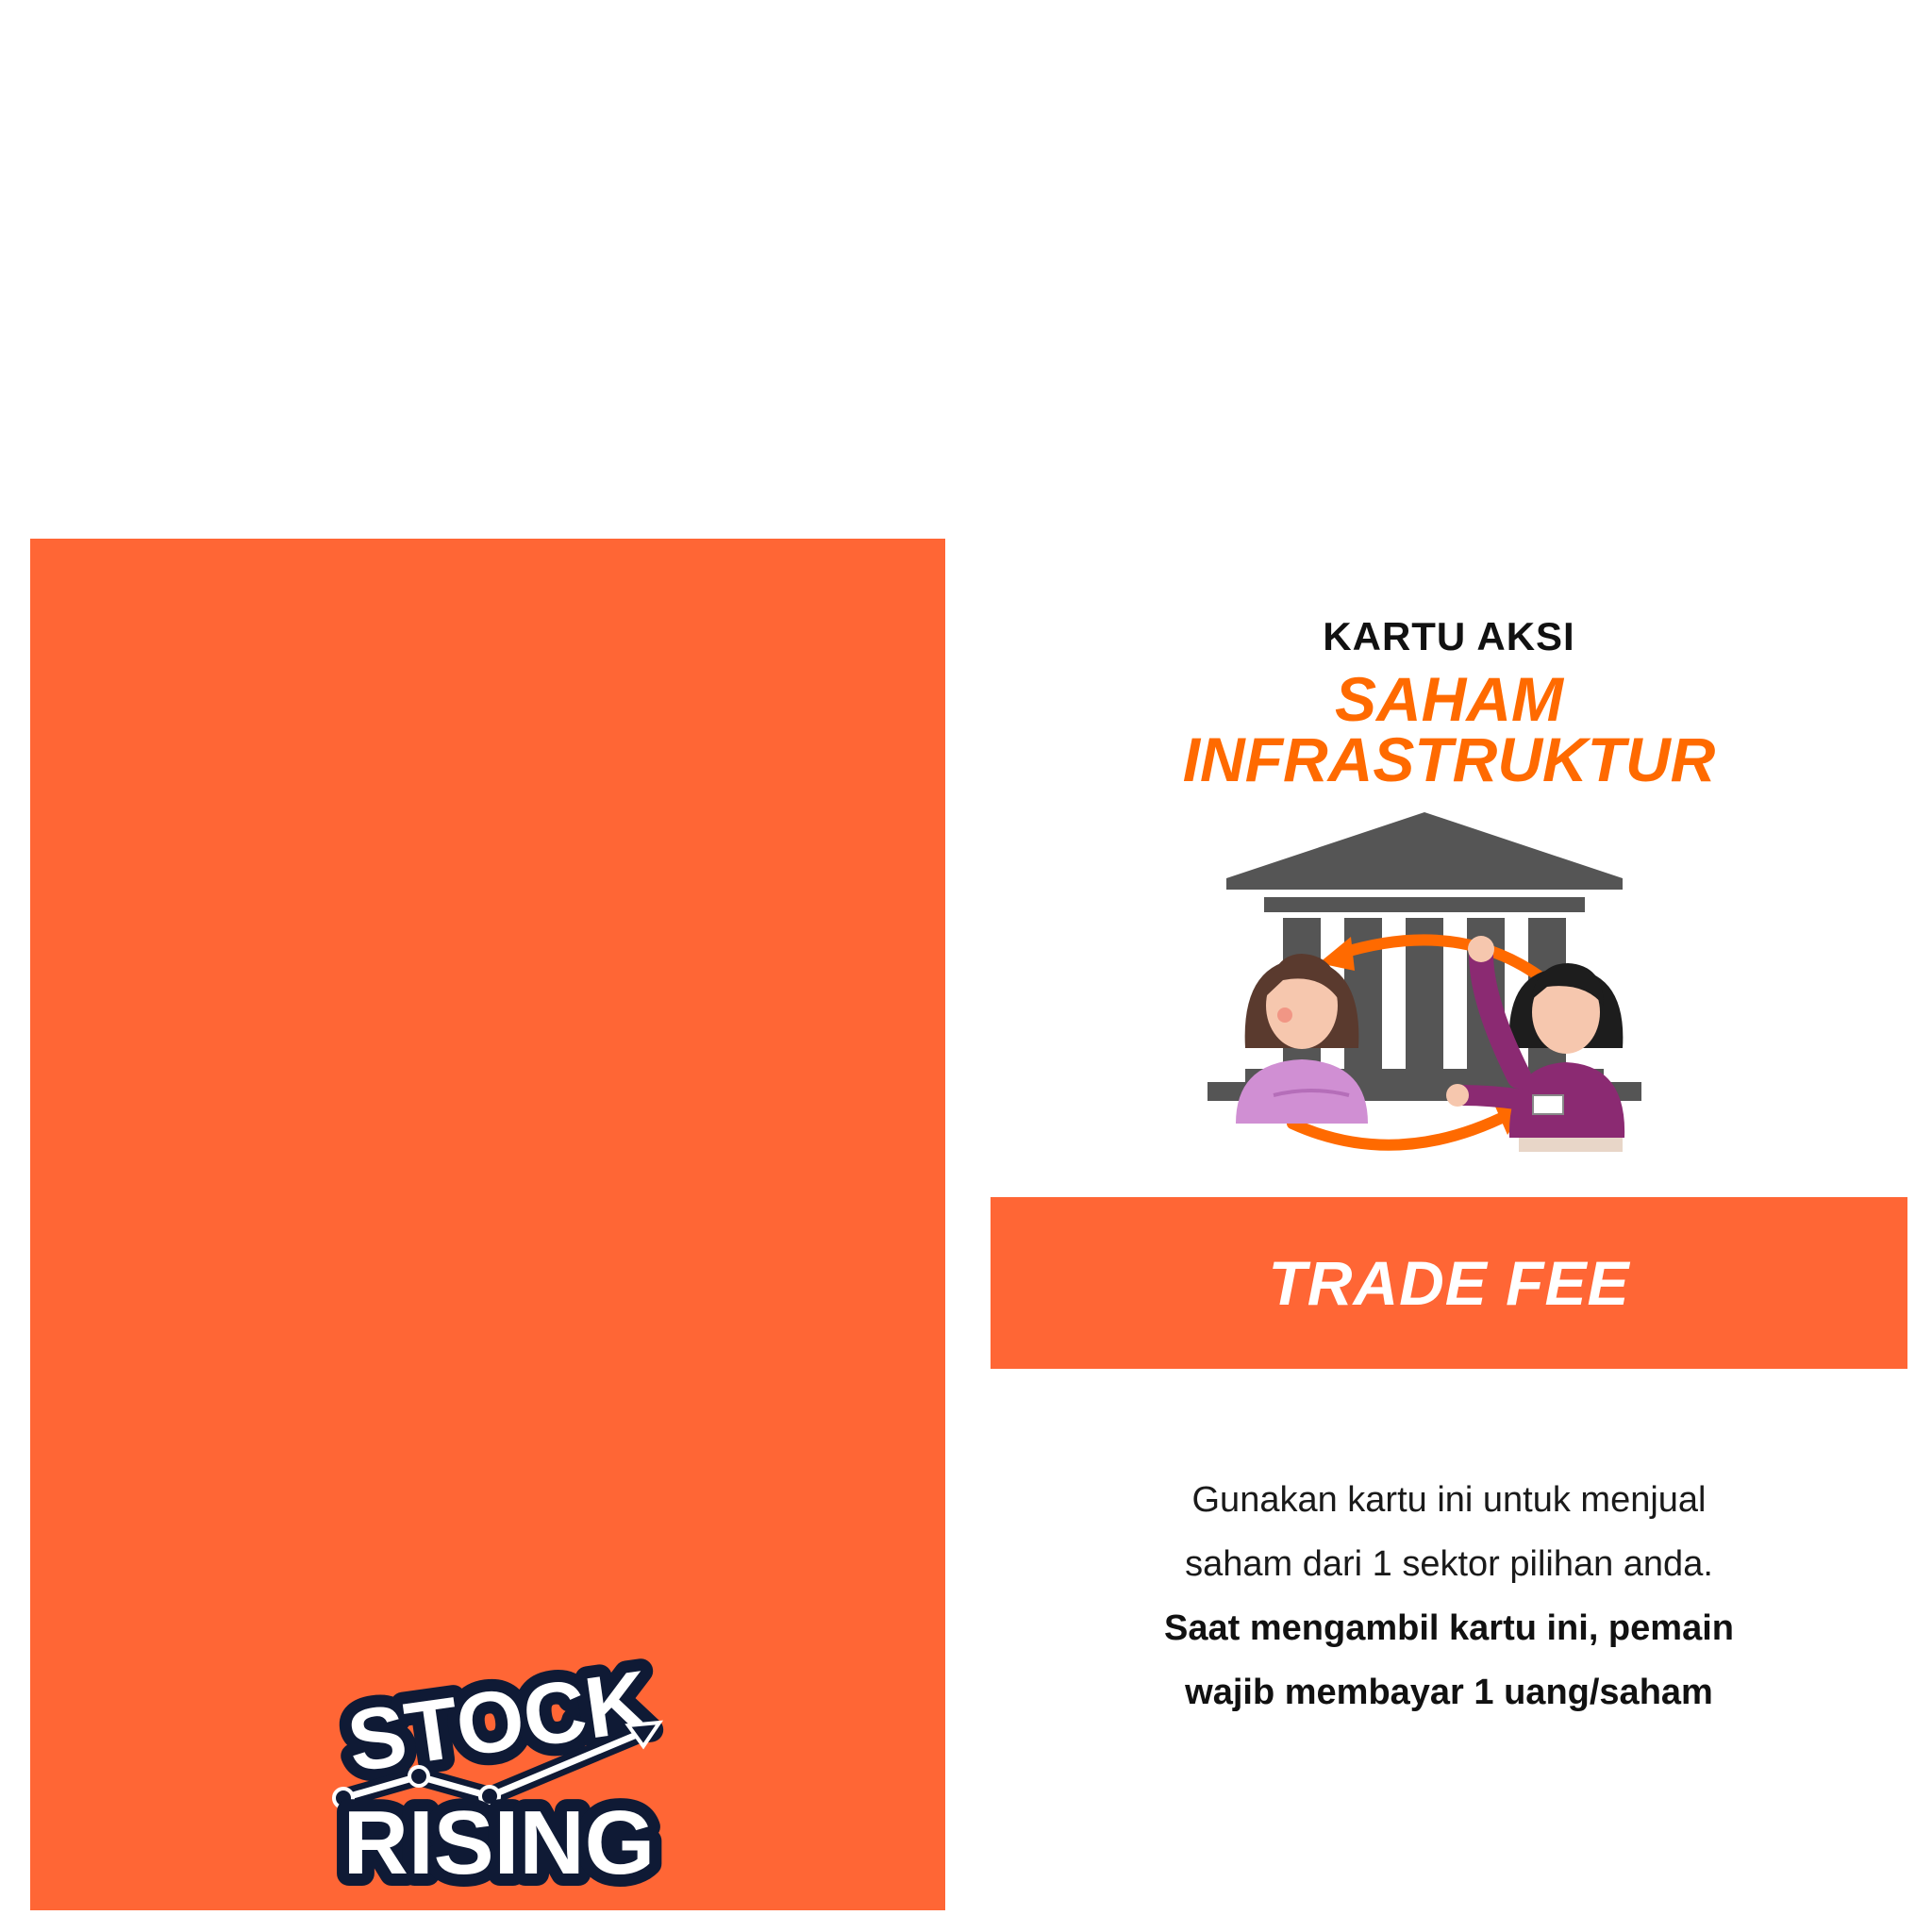 This screenshot has height=1932, width=1932. I want to click on sector-title-line1: SAHAM, so click(1449, 699).